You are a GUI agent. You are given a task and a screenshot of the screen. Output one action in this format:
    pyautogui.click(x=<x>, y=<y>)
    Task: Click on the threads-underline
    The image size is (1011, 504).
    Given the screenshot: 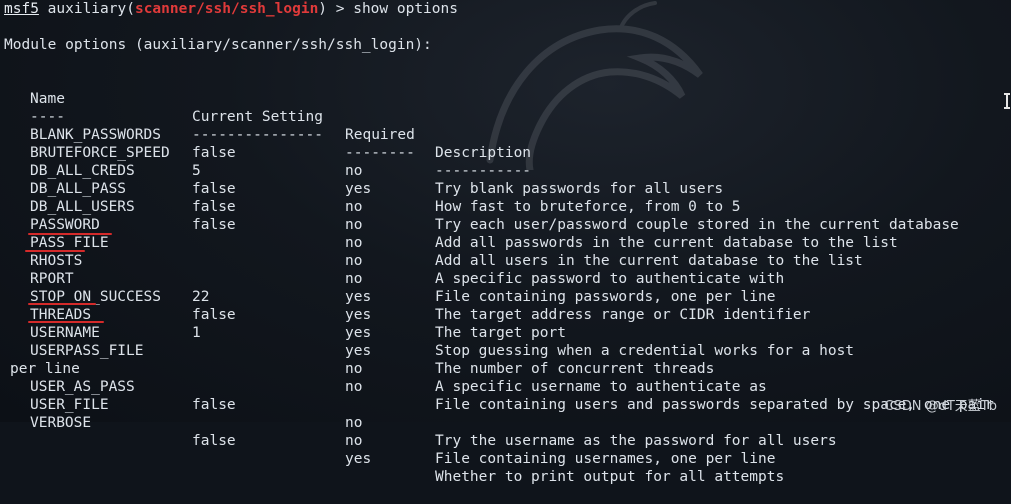 What is the action you would take?
    pyautogui.click(x=62, y=304)
    